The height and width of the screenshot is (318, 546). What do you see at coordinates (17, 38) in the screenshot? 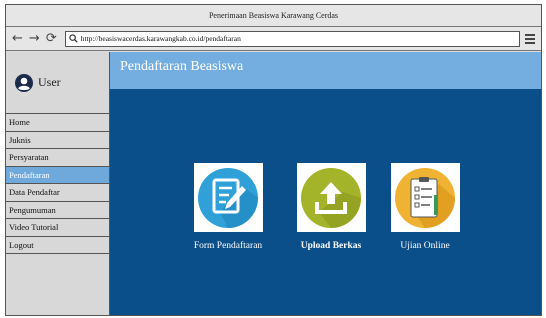
I see `back-arrow-icon: ←` at bounding box center [17, 38].